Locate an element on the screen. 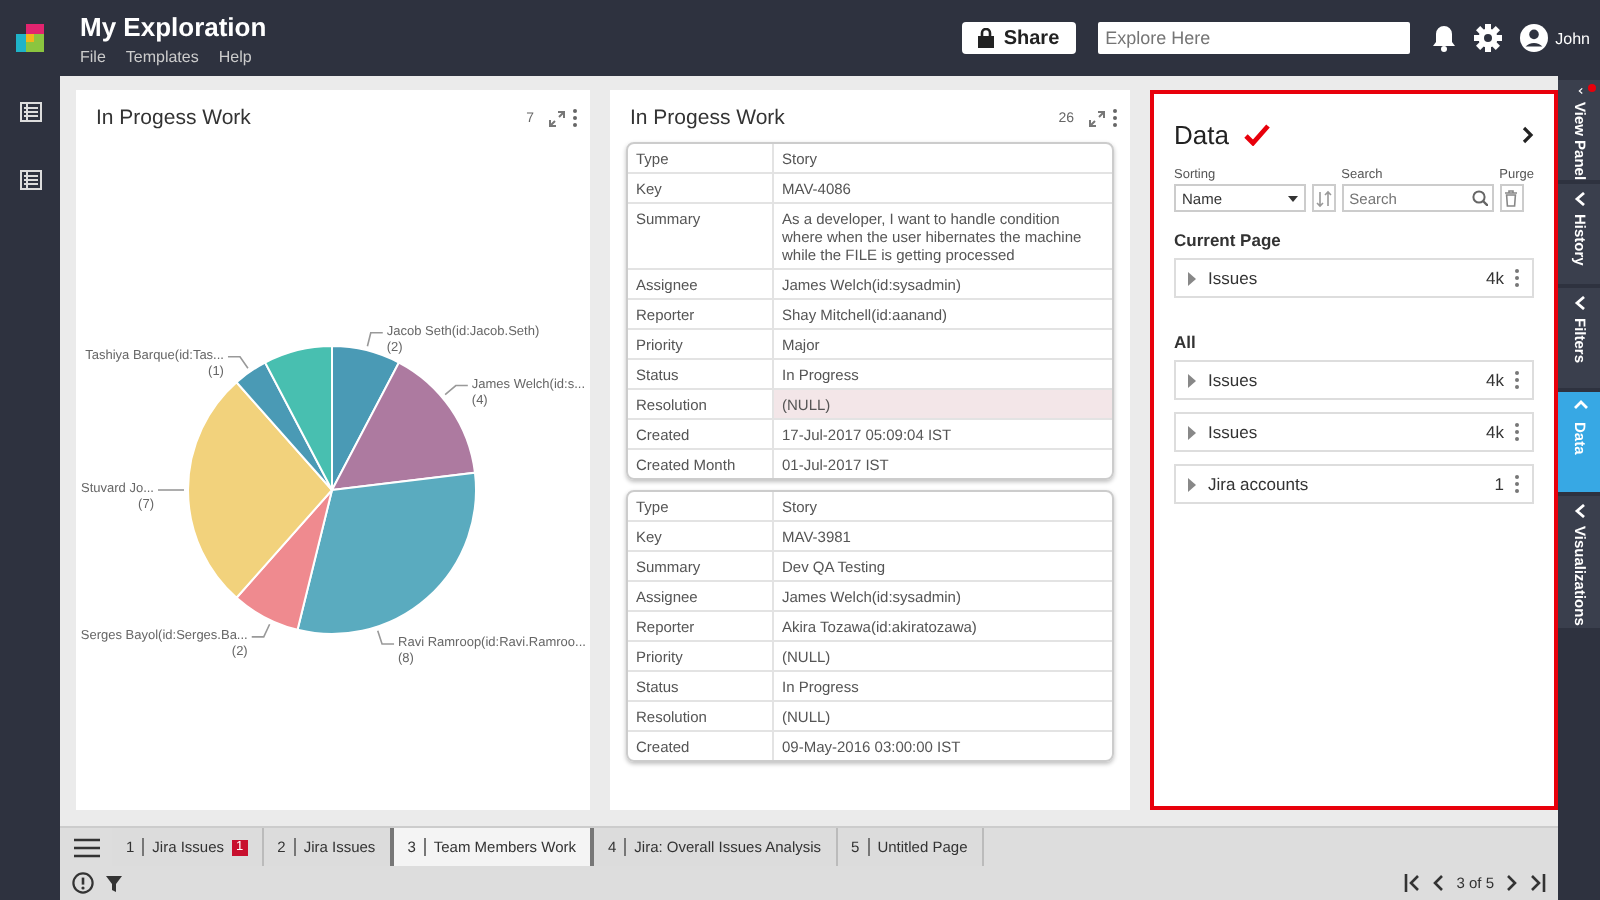 The image size is (1600, 900). chevron-right-icon is located at coordinates (1528, 135).